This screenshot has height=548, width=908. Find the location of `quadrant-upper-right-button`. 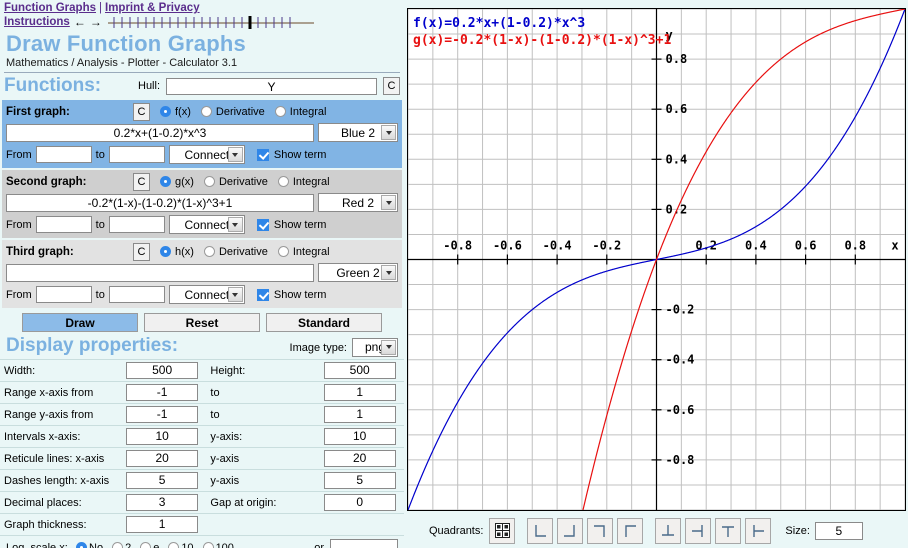

quadrant-upper-right-button is located at coordinates (600, 530).